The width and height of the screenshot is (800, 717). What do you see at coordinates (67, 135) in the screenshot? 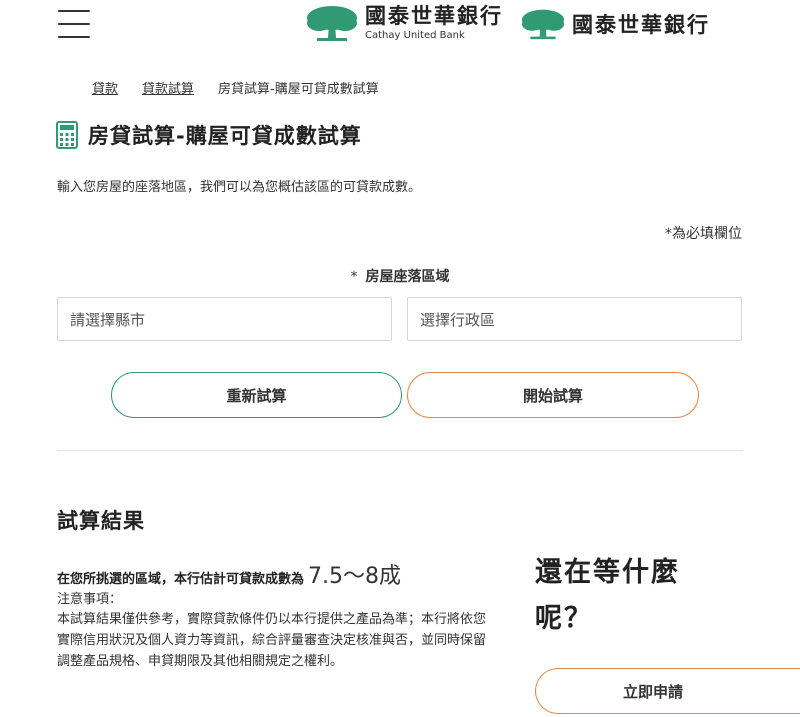
I see `calculator-icon` at bounding box center [67, 135].